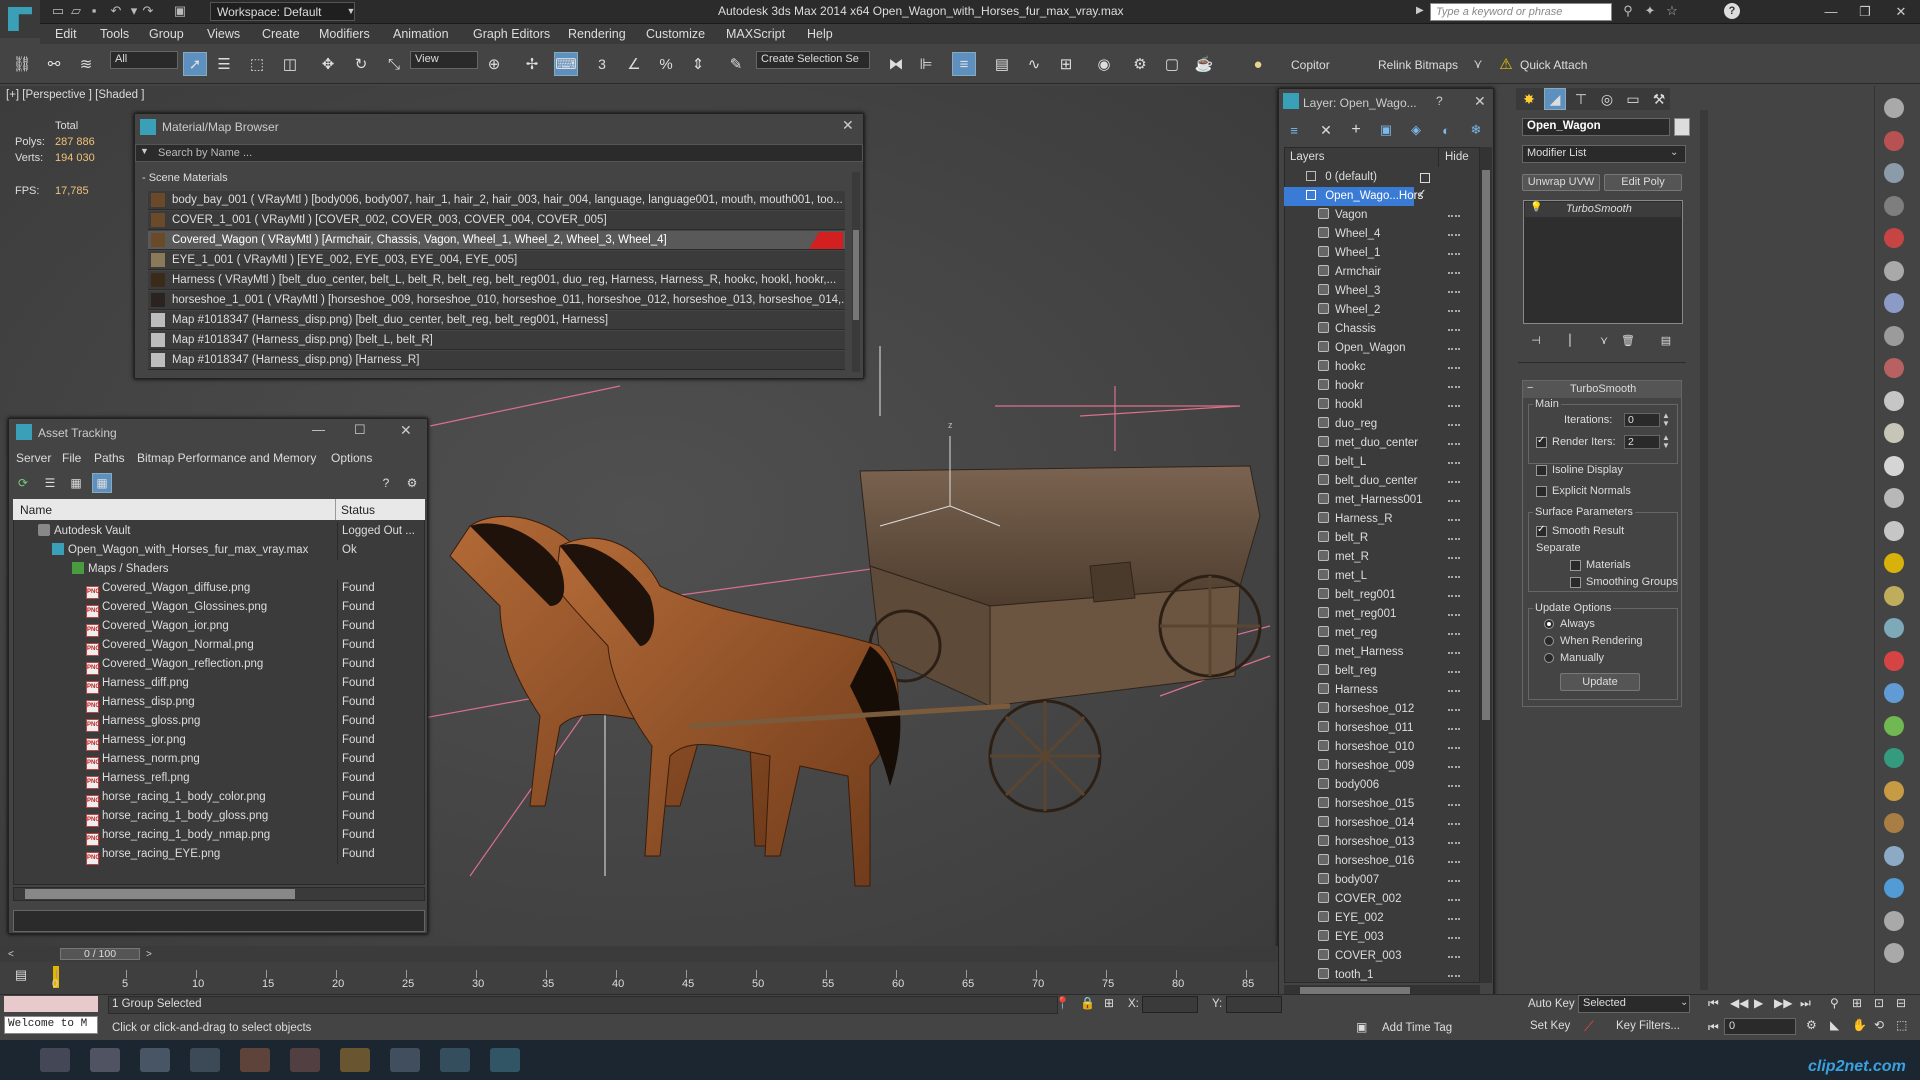 The width and height of the screenshot is (1920, 1080). Describe the element at coordinates (1894, 660) in the screenshot. I see `dynamics-icon` at that location.